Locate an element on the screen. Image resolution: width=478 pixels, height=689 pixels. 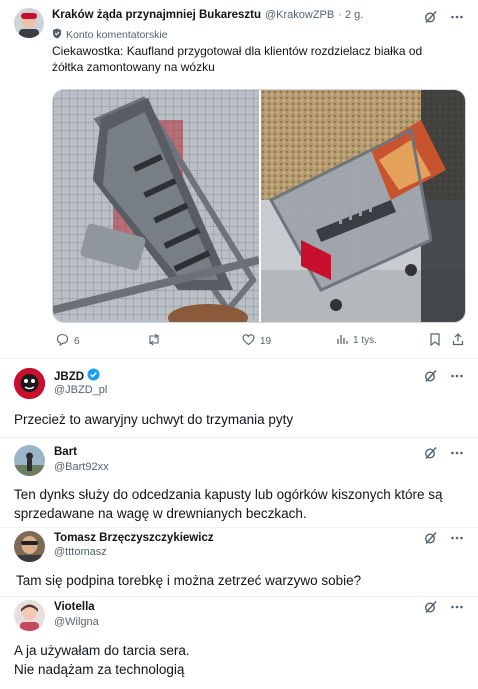
views-icon is located at coordinates (342, 340).